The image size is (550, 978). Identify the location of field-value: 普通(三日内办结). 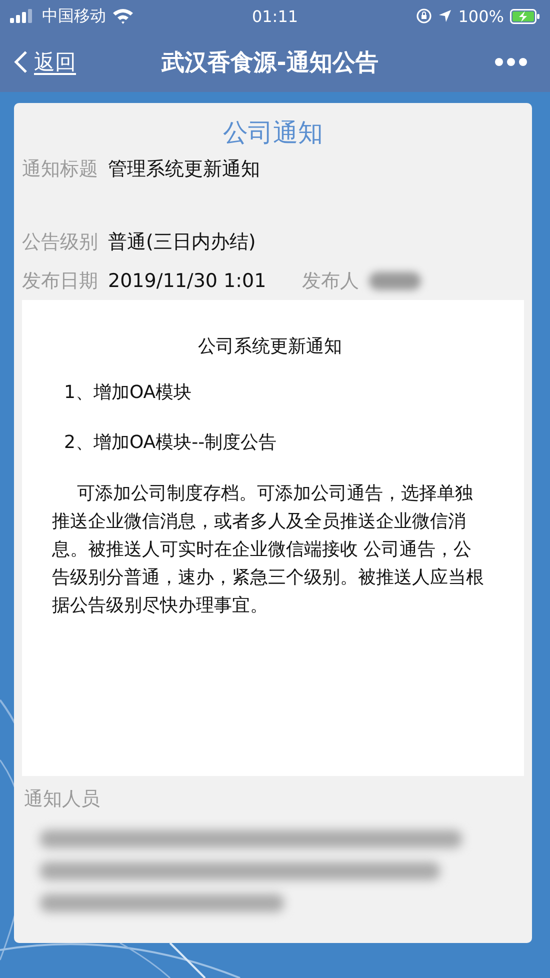
(182, 242).